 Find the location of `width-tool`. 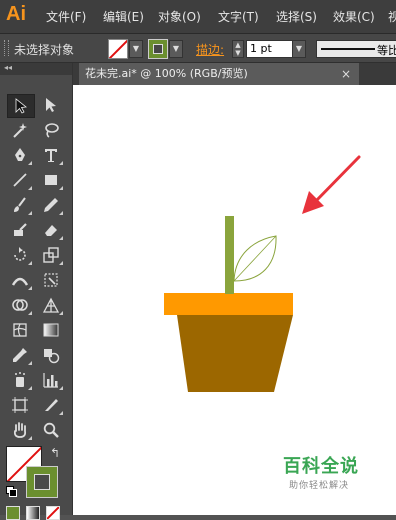

width-tool is located at coordinates (20, 280).